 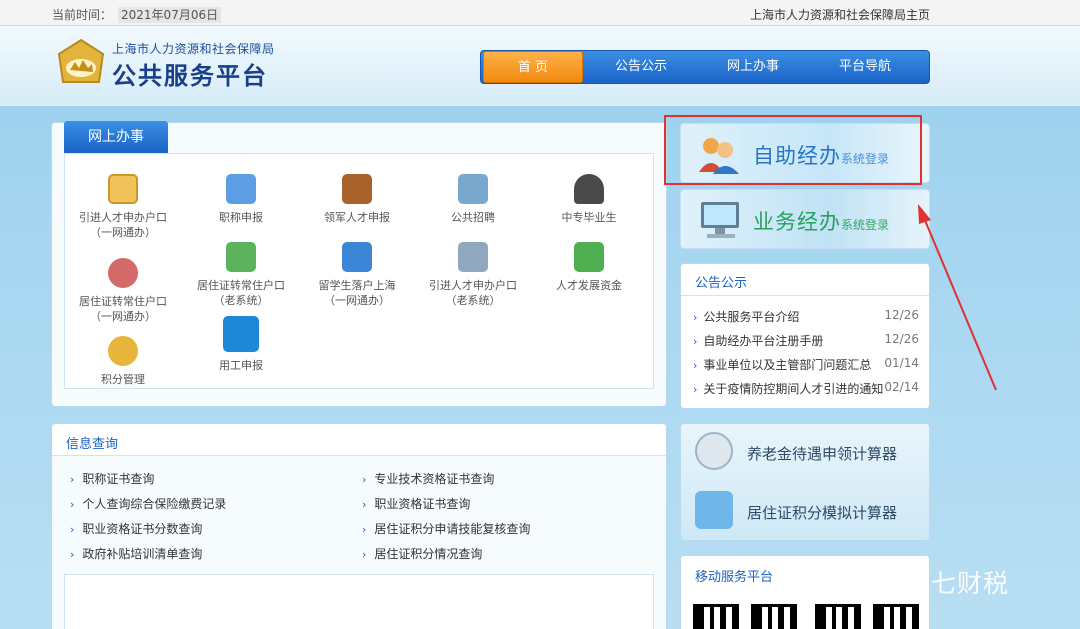 I want to click on watermark-text: 知乎 @七七财税, so click(x=913, y=583).